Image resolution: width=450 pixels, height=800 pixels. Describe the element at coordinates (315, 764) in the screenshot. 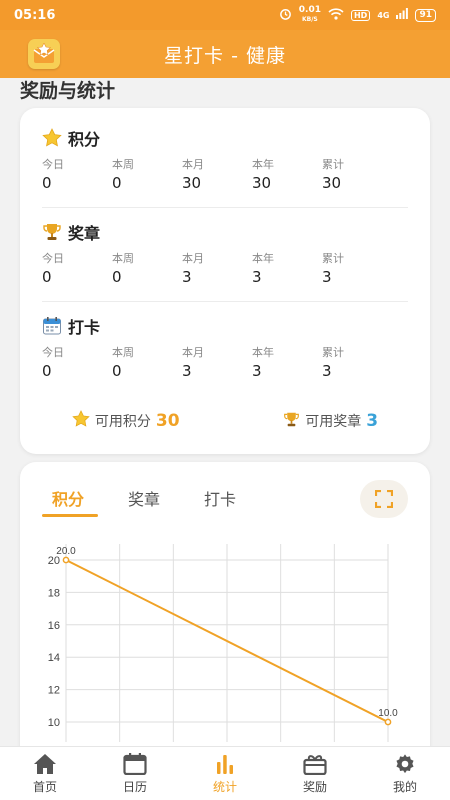

I see `gift-icon` at that location.